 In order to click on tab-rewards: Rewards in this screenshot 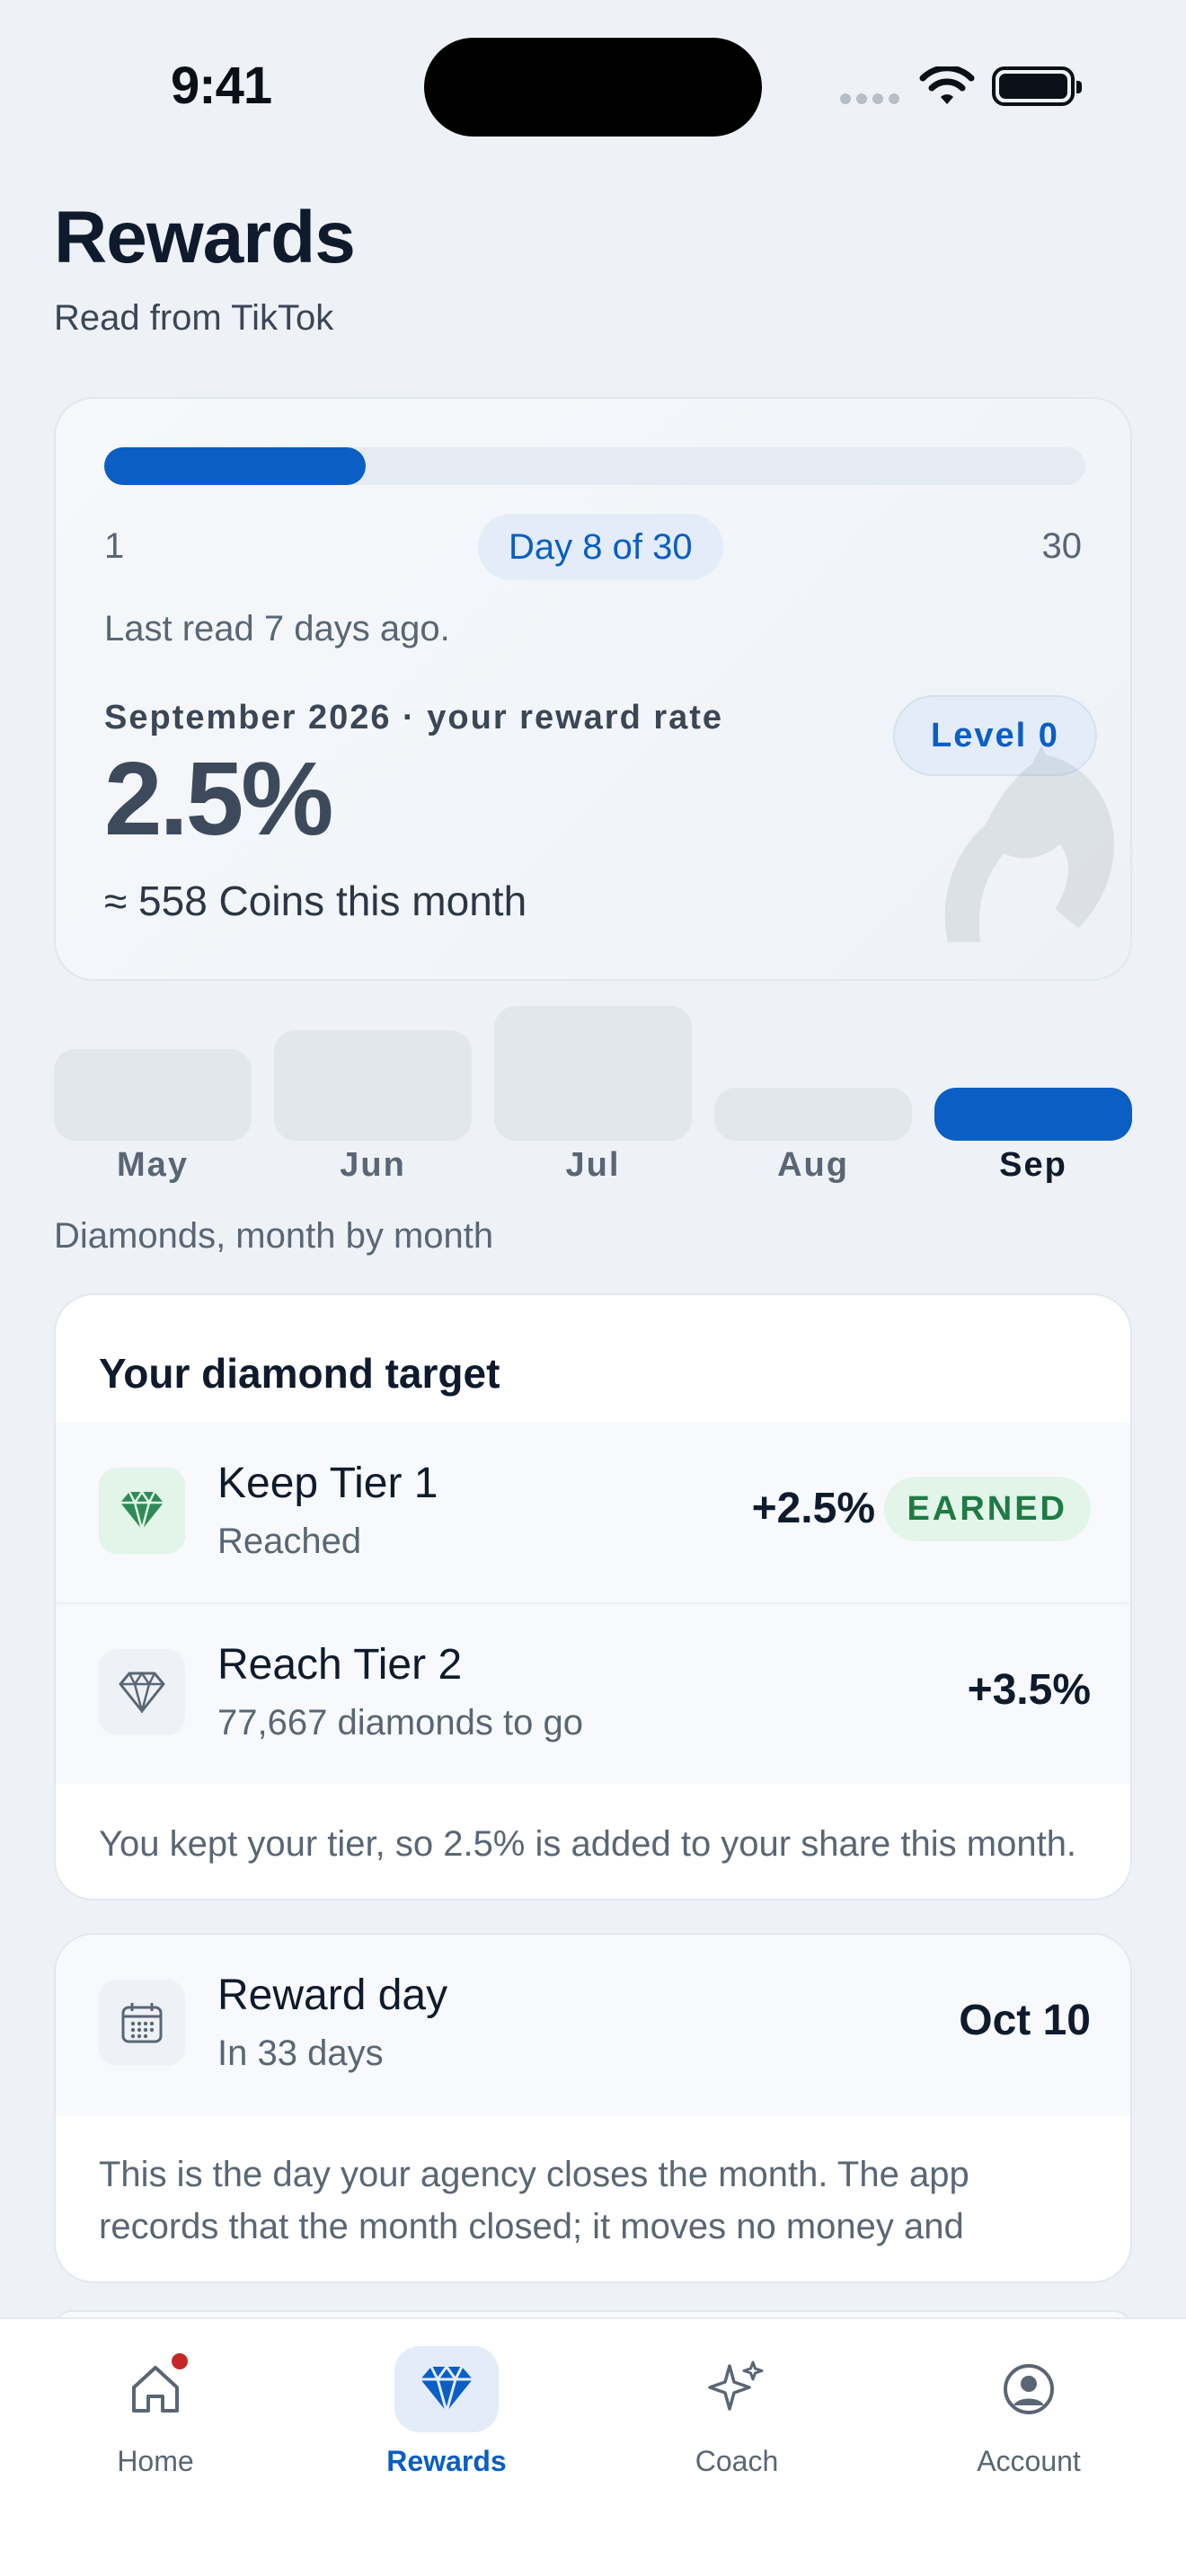, I will do `click(446, 2412)`.